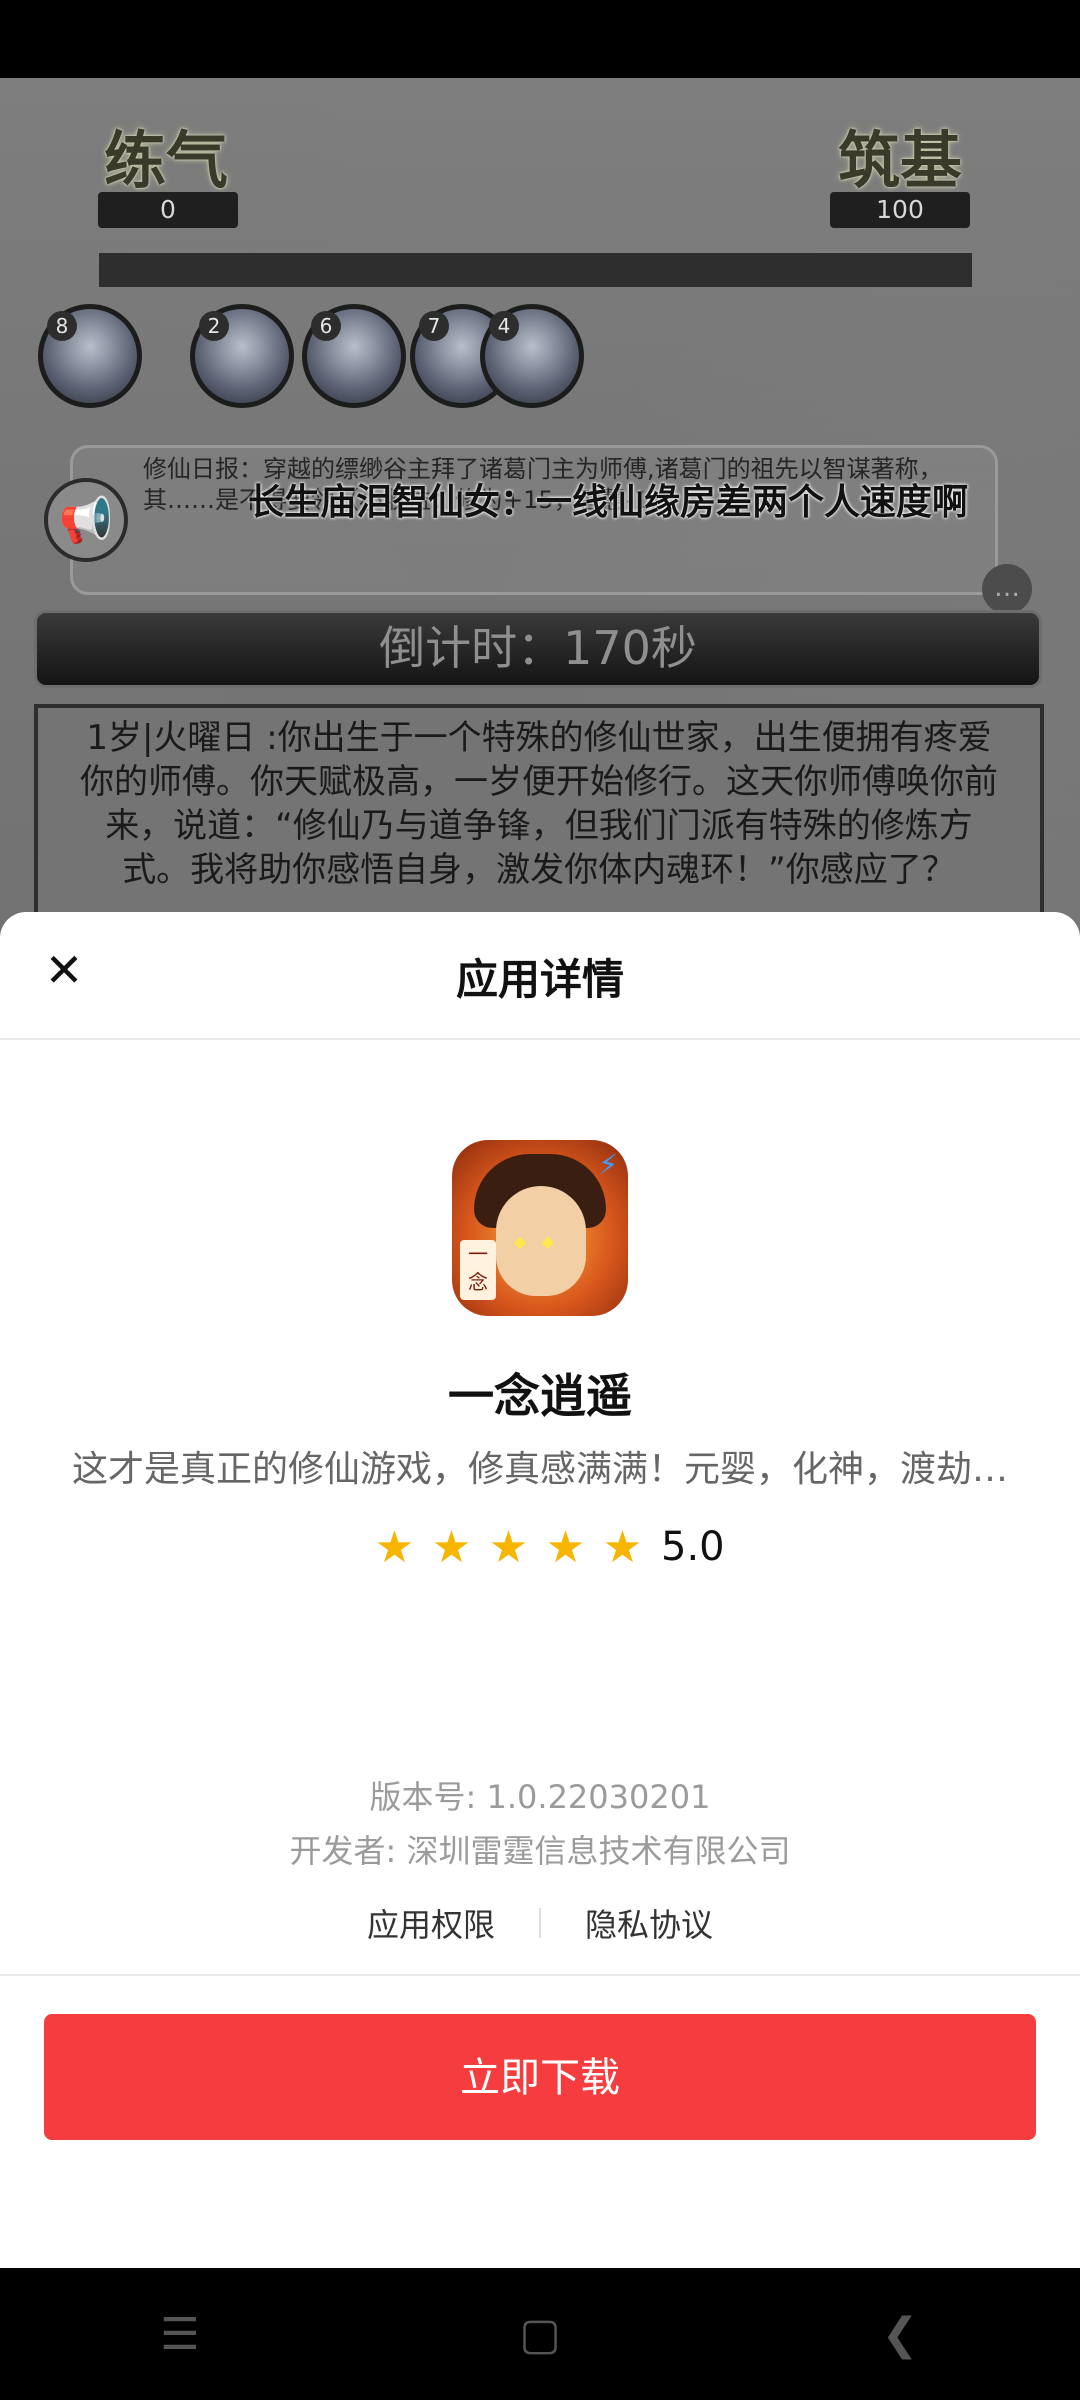 This screenshot has height=2400, width=1080. Describe the element at coordinates (608, 502) in the screenshot. I see `danmaku-message: 长生庙泪智仙女：一线仙缘房差两个人速度啊` at that location.